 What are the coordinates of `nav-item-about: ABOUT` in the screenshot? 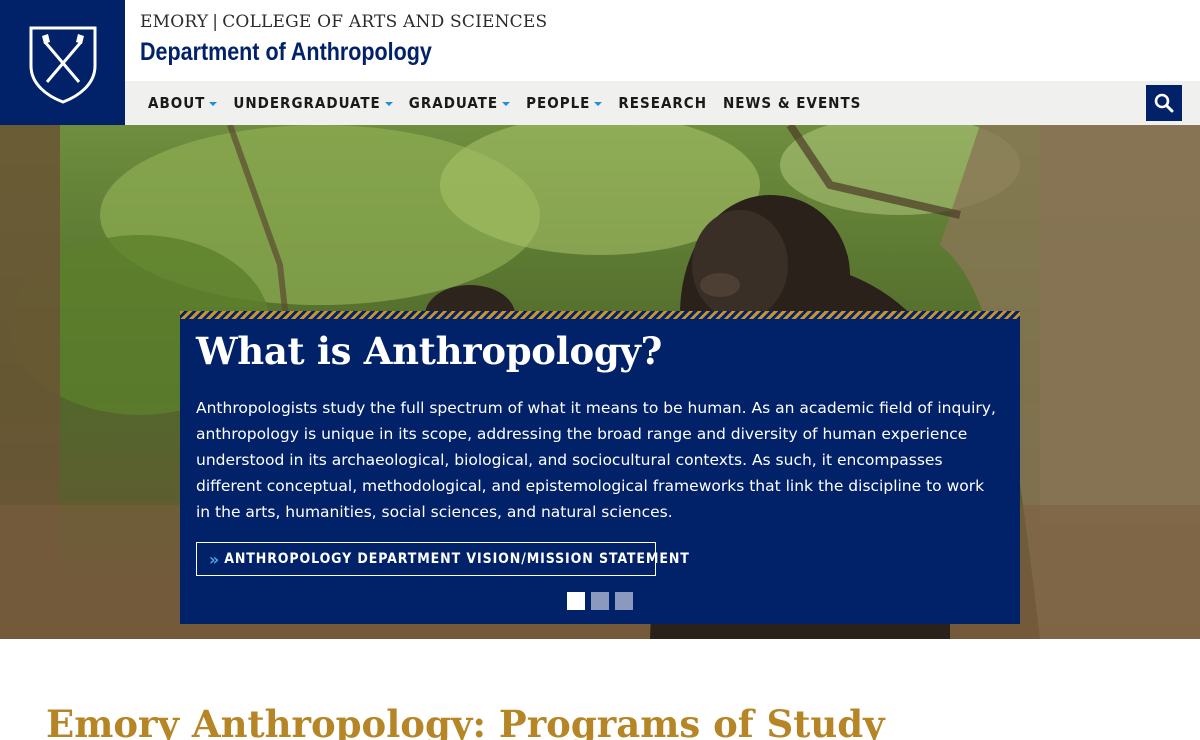 It's located at (183, 103).